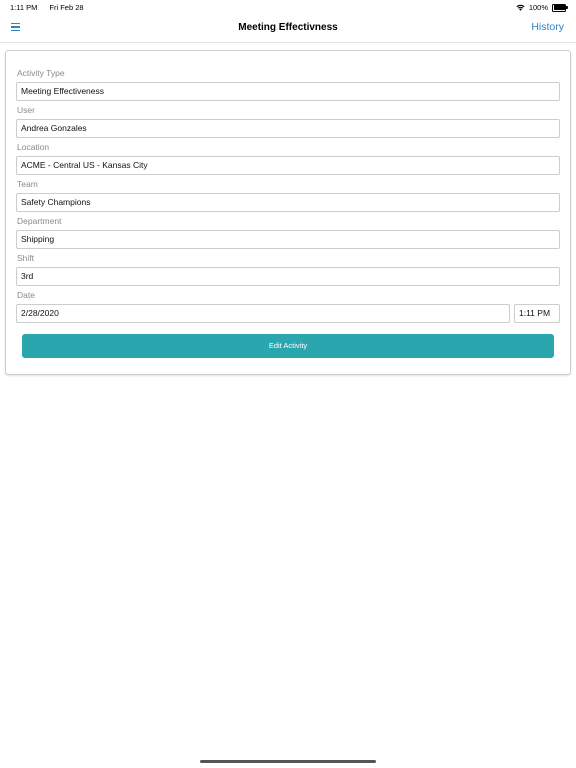 This screenshot has height=768, width=576. Describe the element at coordinates (288, 761) in the screenshot. I see `home-indicator` at that location.